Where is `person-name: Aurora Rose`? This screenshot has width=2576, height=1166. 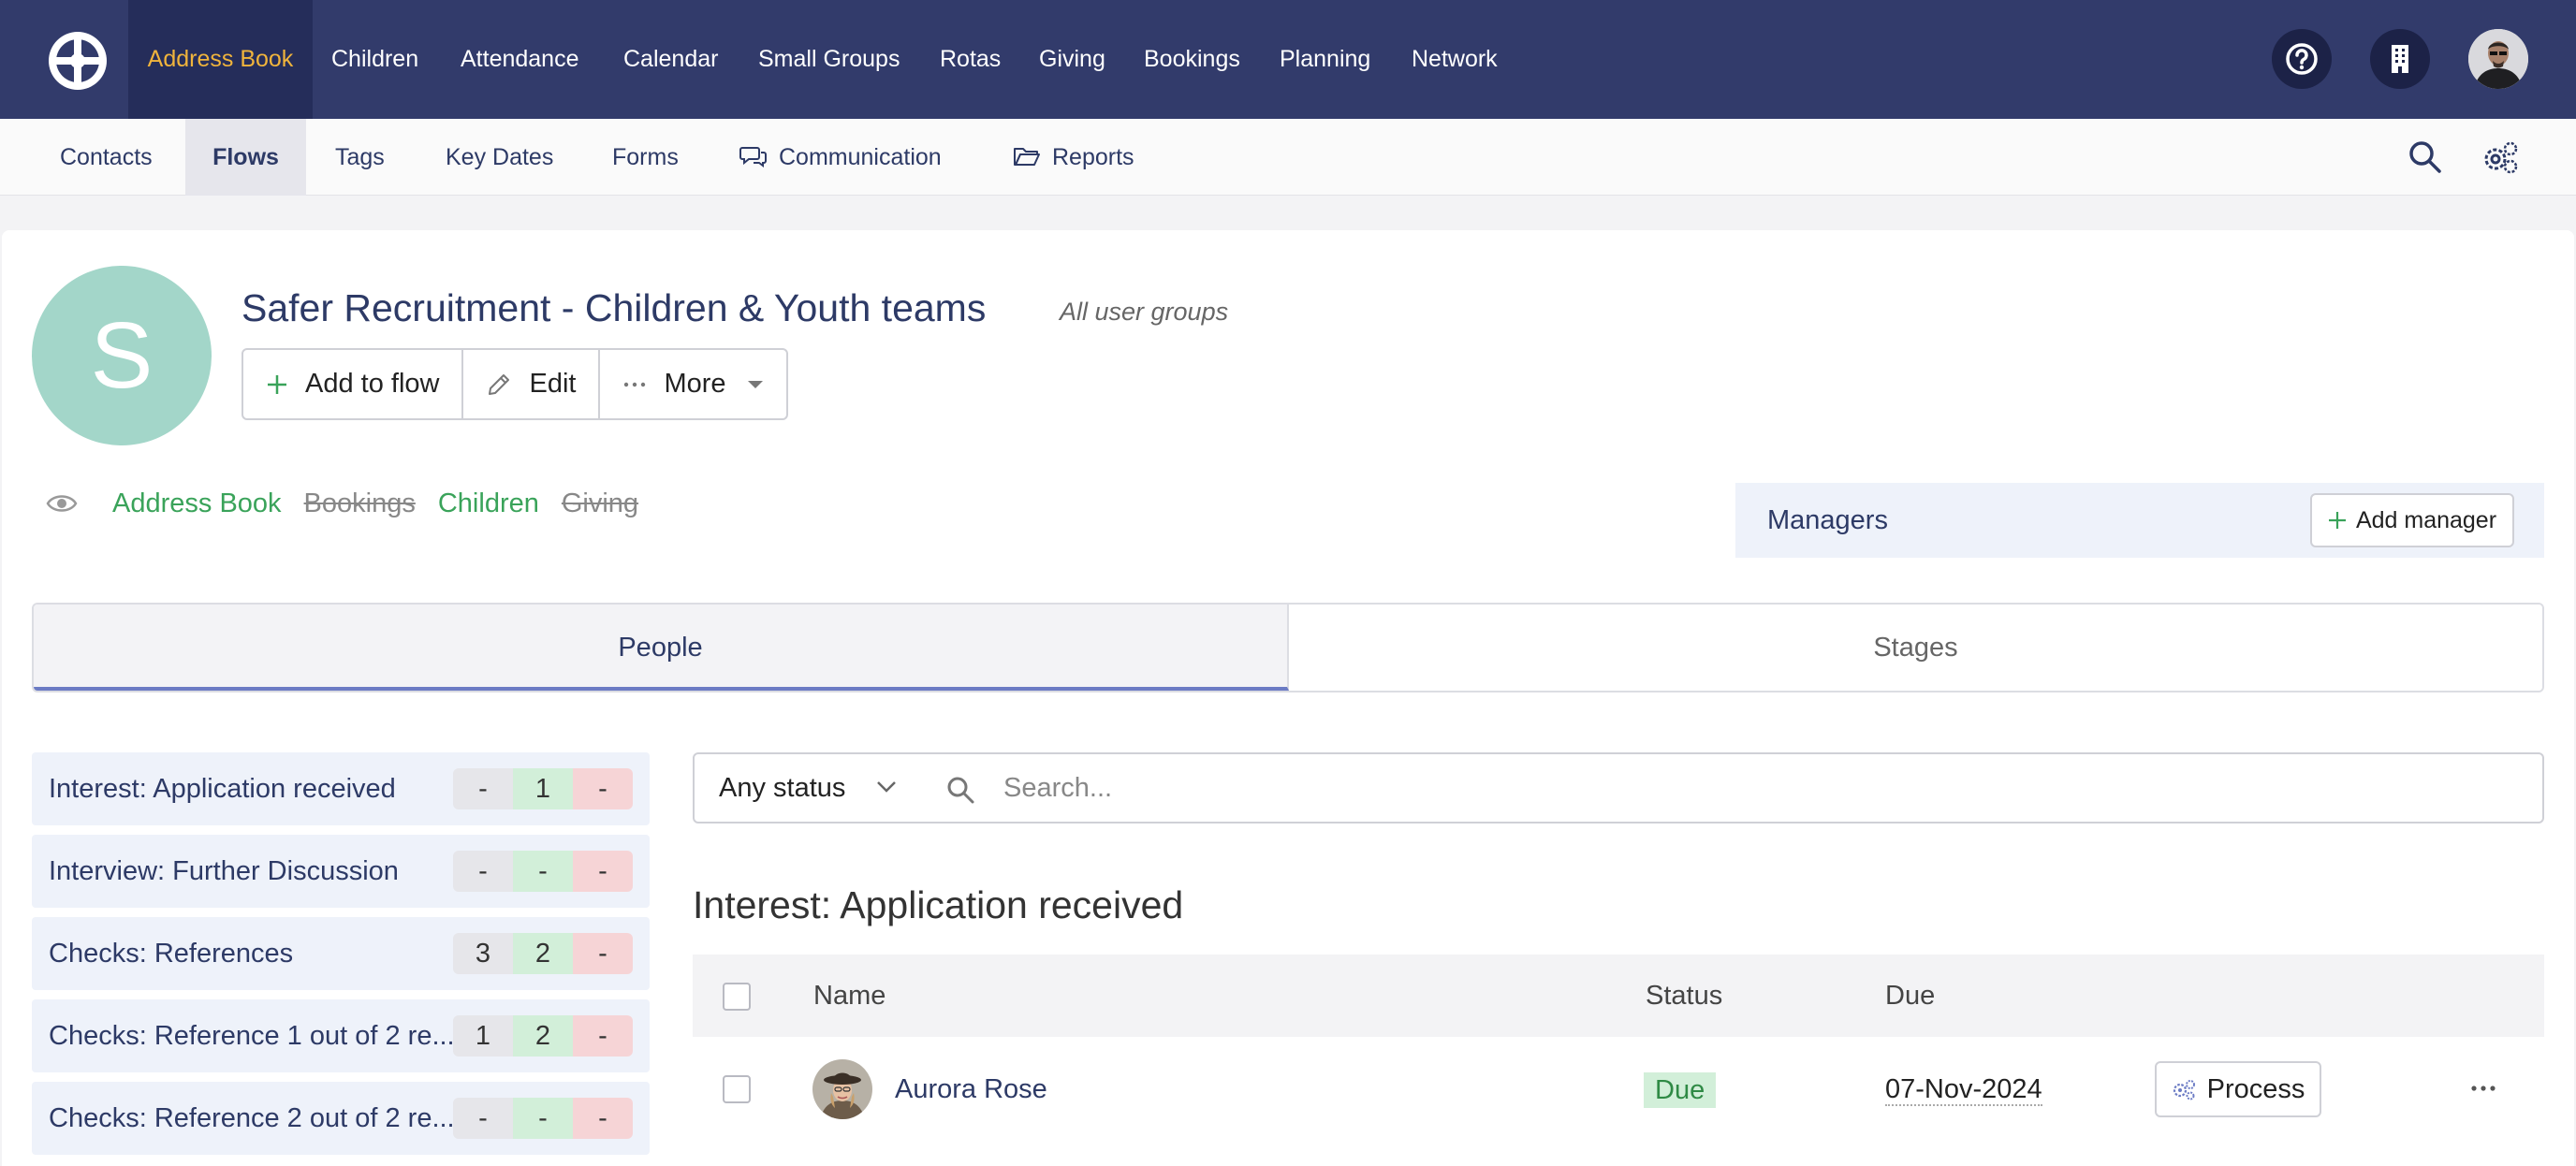 person-name: Aurora Rose is located at coordinates (971, 1089).